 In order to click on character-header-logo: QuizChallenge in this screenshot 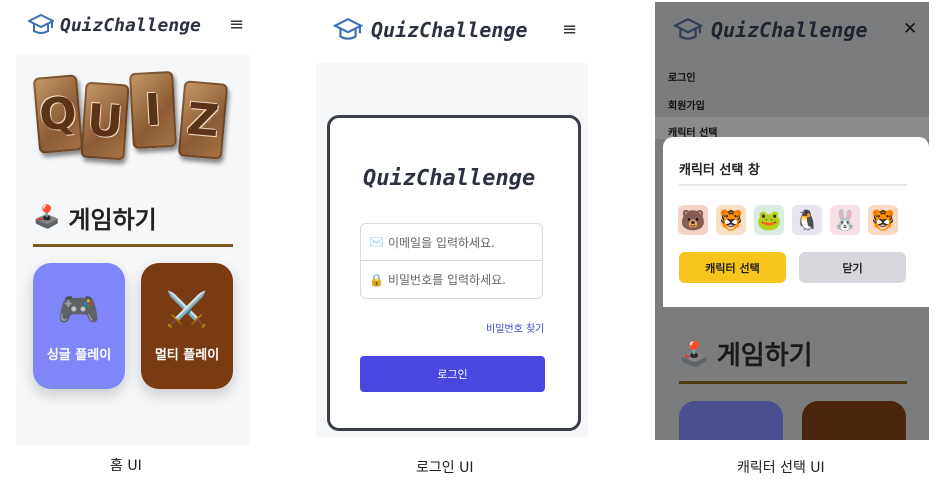, I will do `click(770, 30)`.